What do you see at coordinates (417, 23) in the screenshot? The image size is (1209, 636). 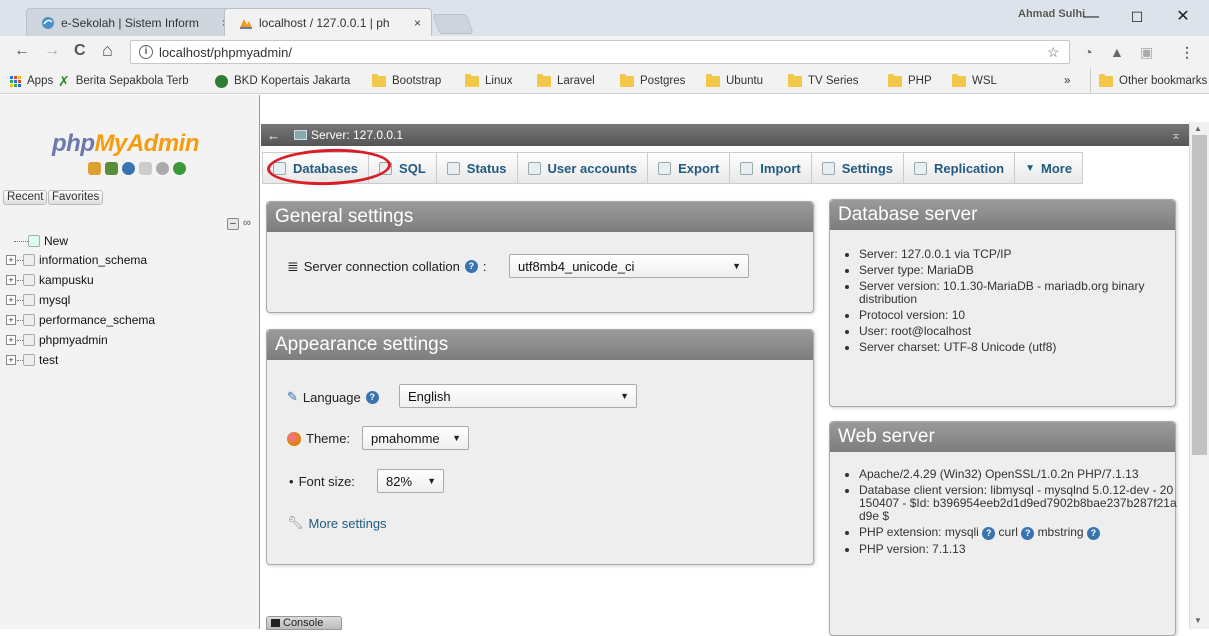 I see `tab-close-icon: ×` at bounding box center [417, 23].